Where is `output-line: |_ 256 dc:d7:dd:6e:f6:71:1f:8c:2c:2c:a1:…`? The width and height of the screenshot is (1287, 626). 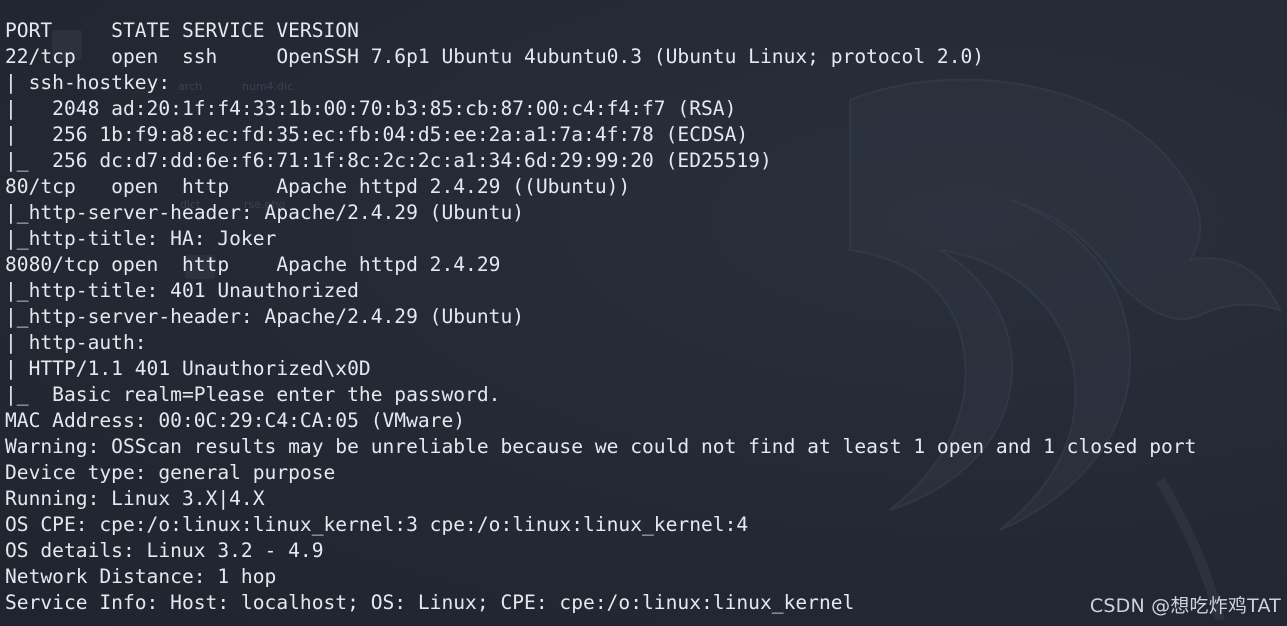 output-line: |_ 256 dc:d7:dd:6e:f6:71:1f:8c:2c:2c:a1:… is located at coordinates (388, 160).